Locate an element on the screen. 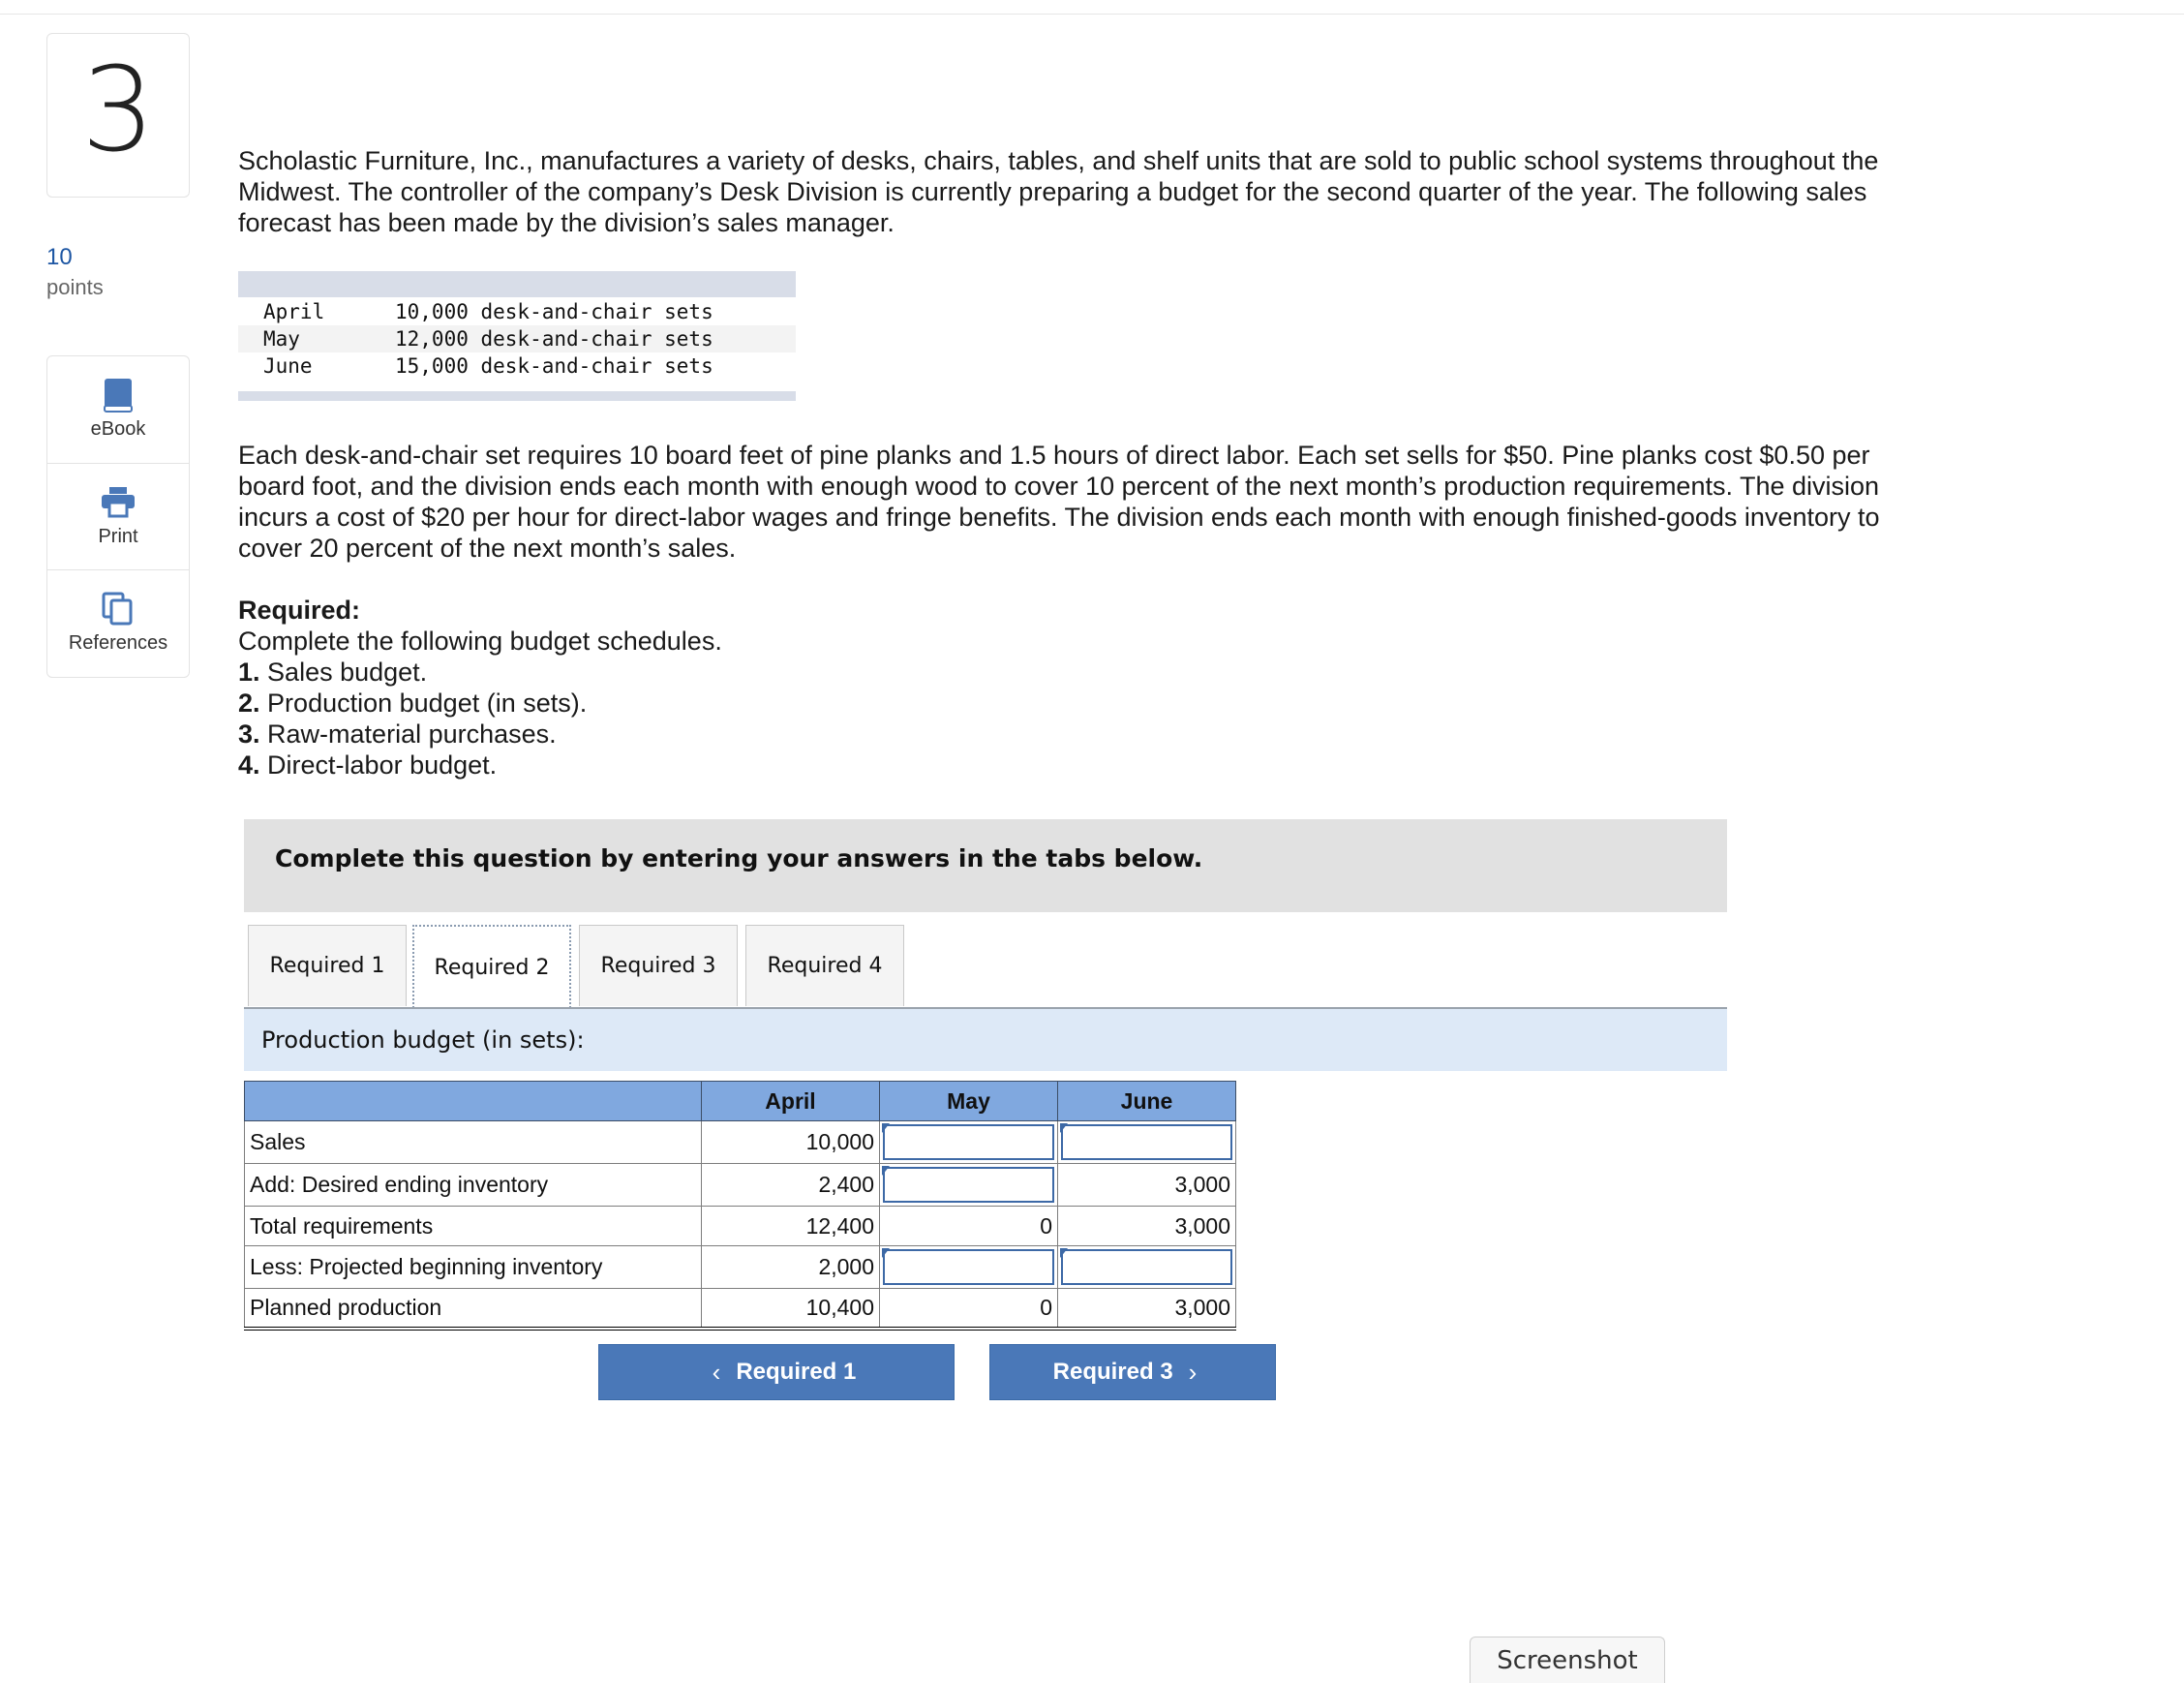 Image resolution: width=2184 pixels, height=1683 pixels. cell-april: 10,000 is located at coordinates (790, 1142).